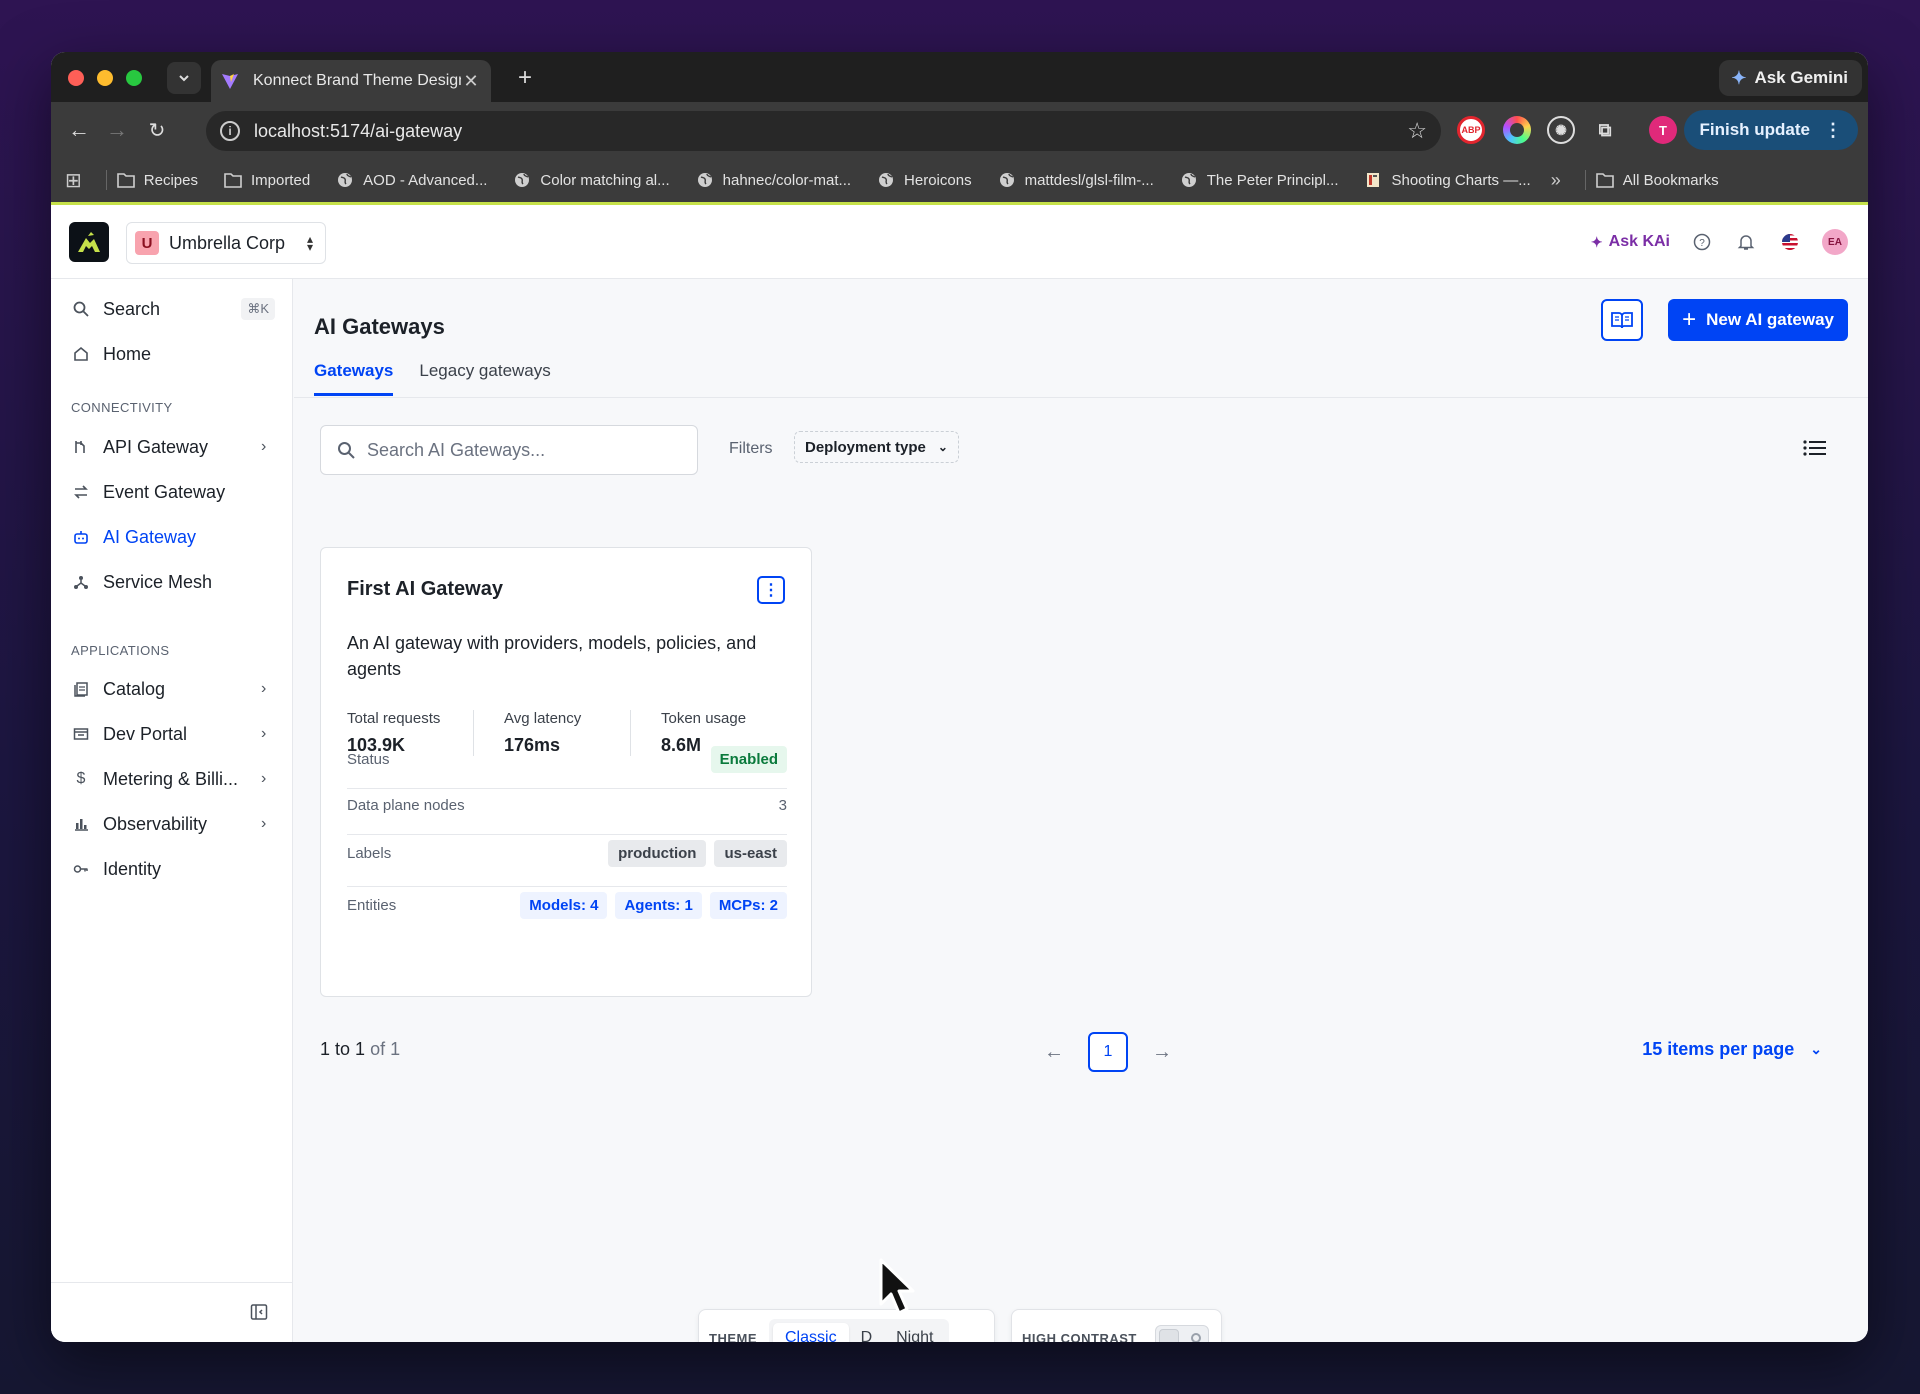  I want to click on profile-avatar: T, so click(1663, 130).